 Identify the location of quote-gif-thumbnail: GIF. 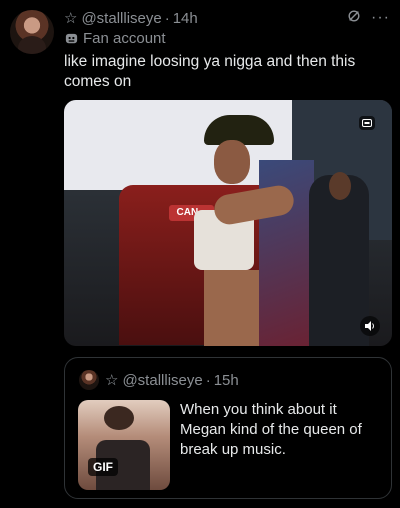
(124, 445).